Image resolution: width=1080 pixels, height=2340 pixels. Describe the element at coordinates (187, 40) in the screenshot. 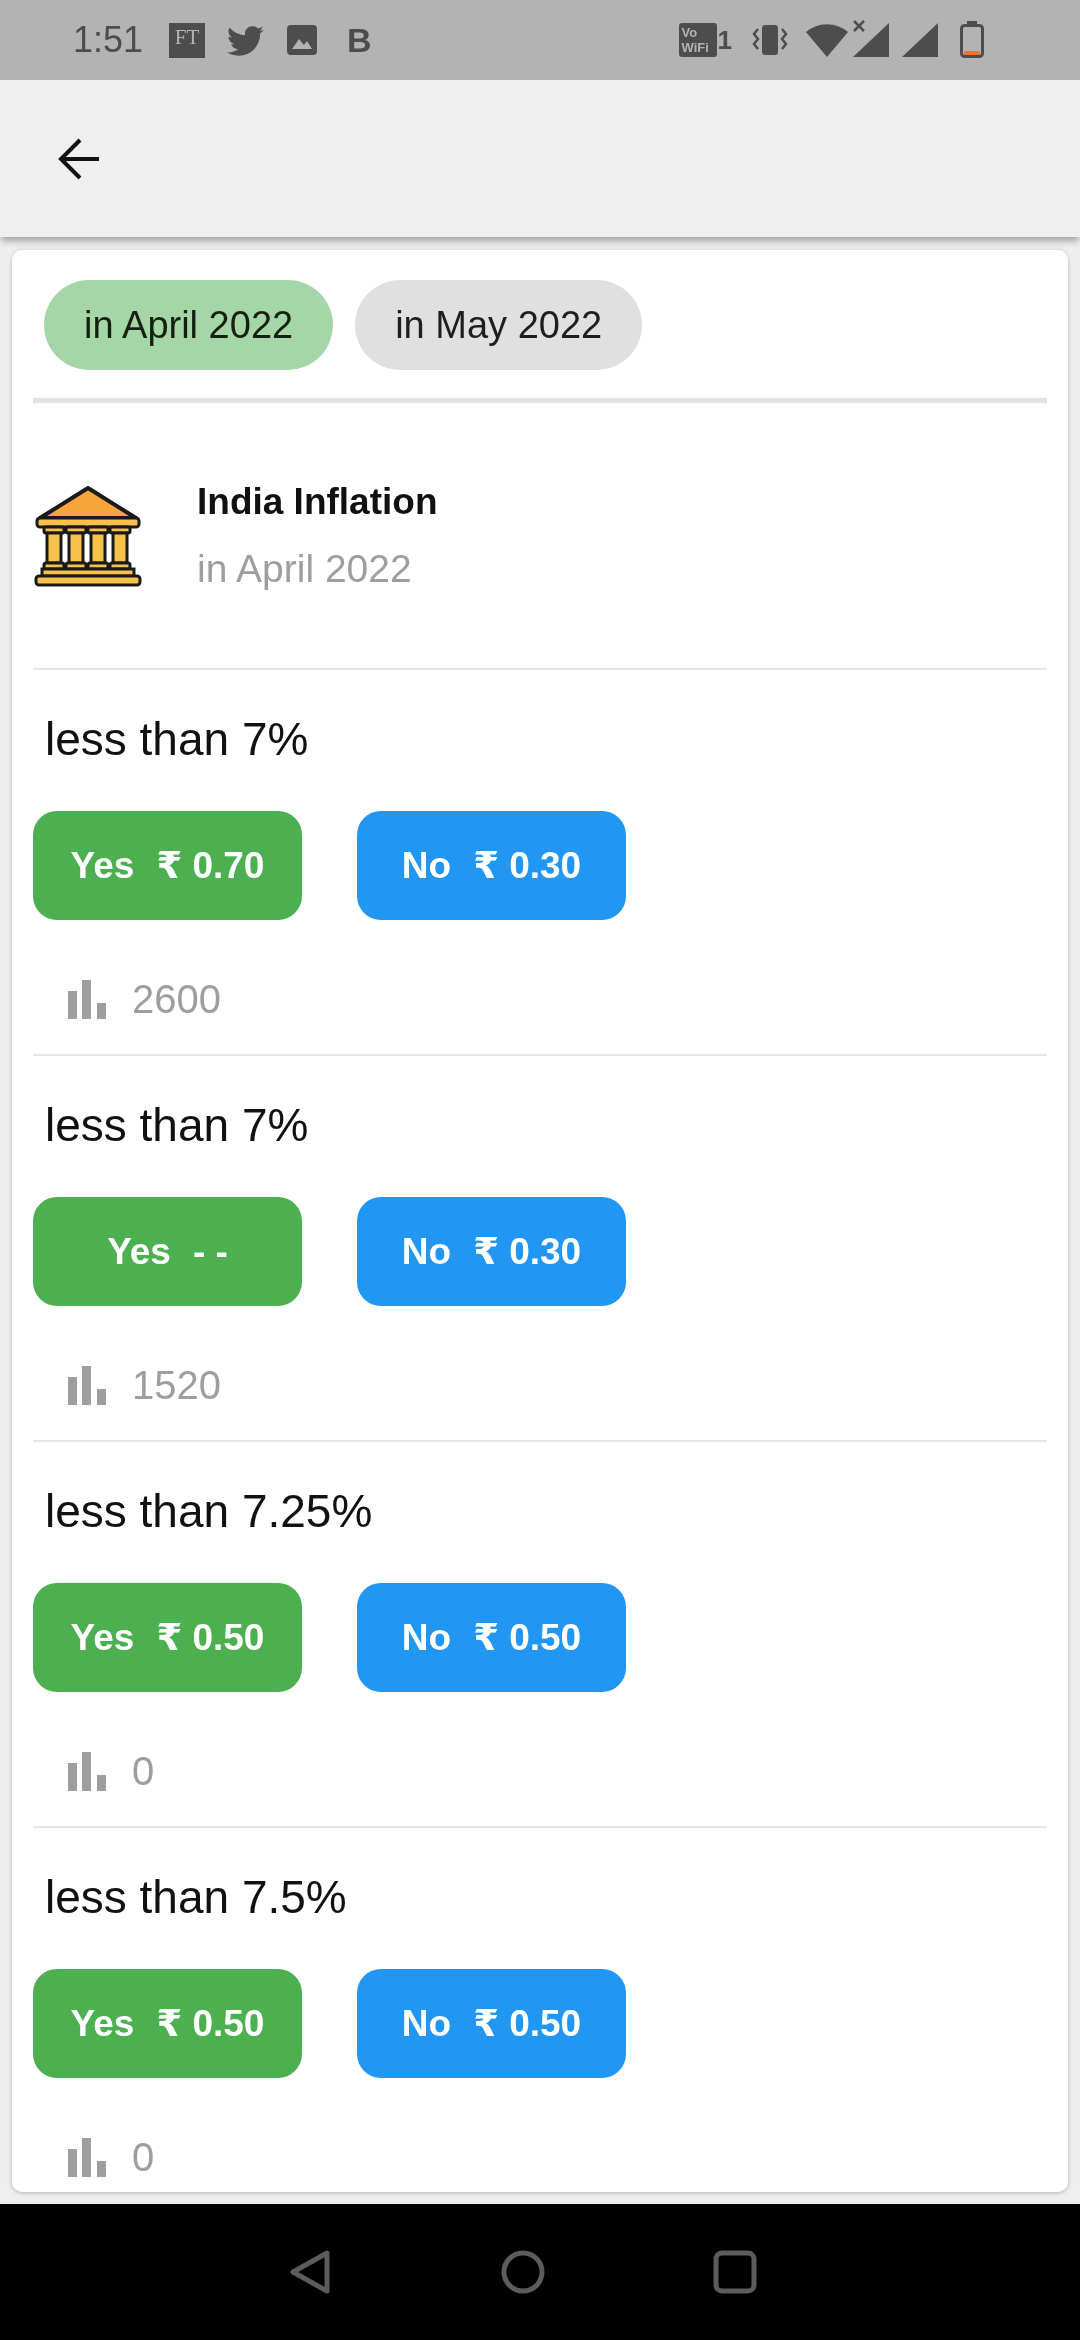

I see `ft-letter-mark: FT` at that location.